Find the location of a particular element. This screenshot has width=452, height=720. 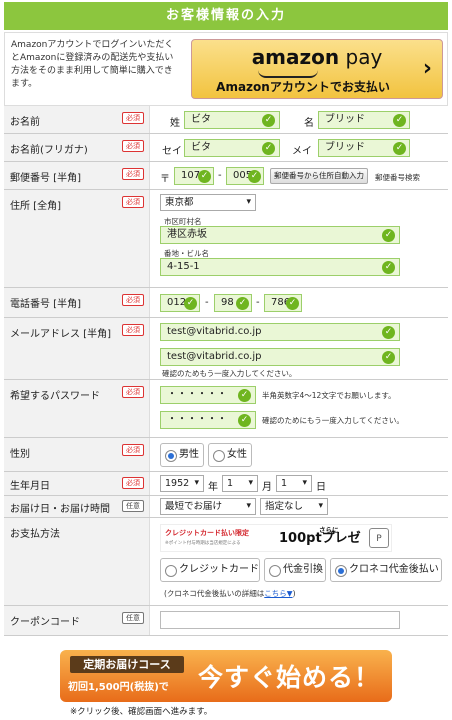

label-kana: お名前(フリガナ) is located at coordinates (49, 150).